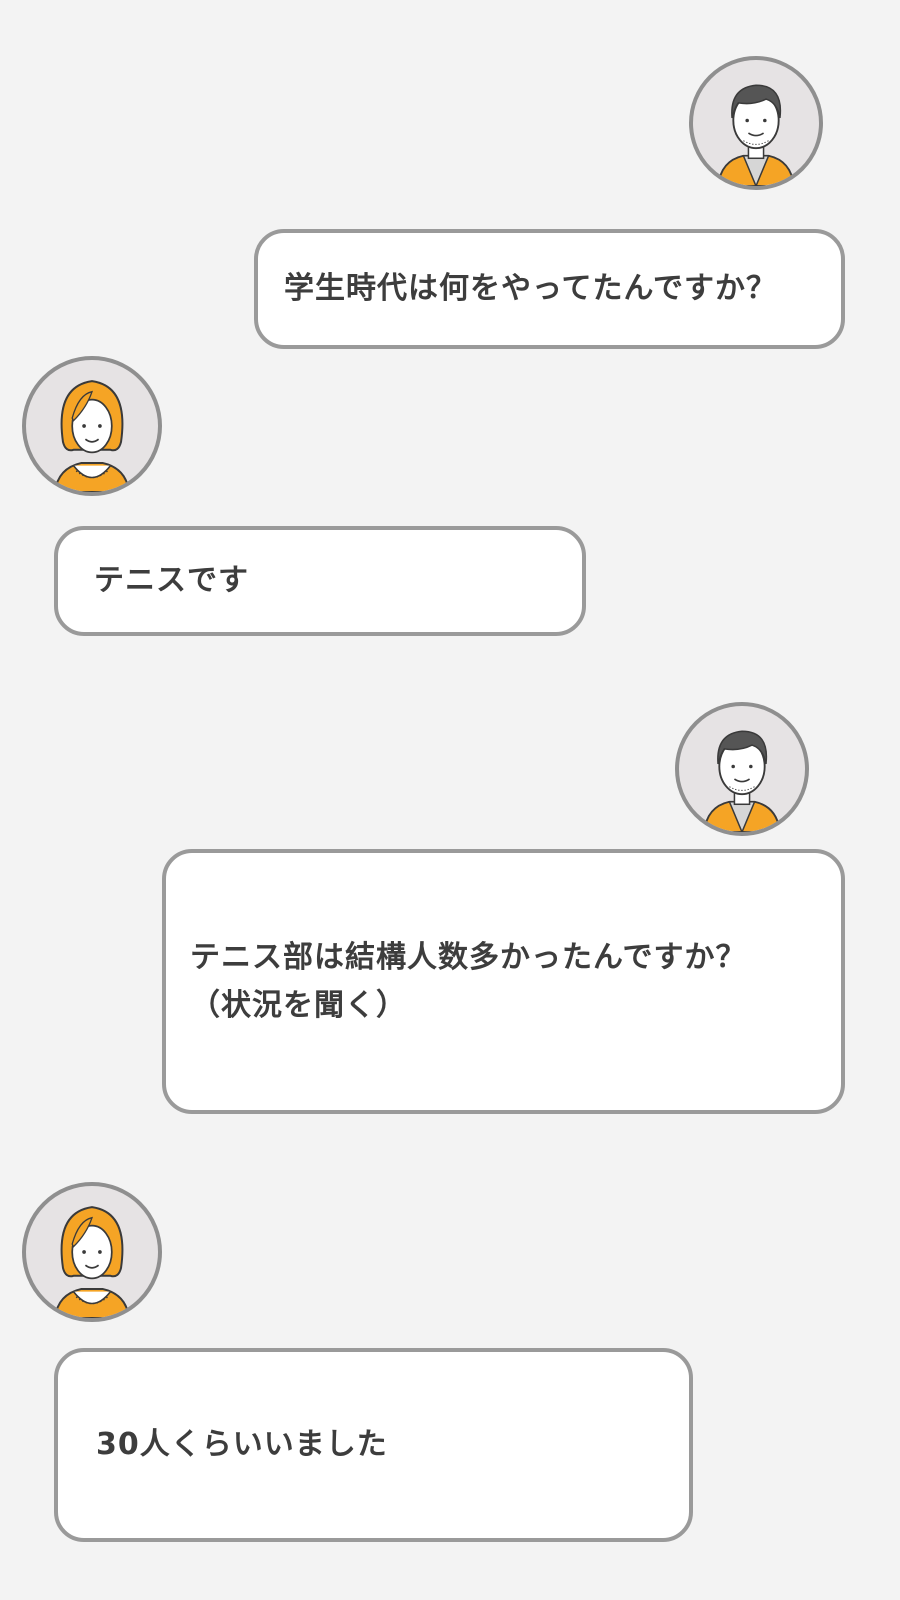  I want to click on message-text: テニスです, so click(171, 580).